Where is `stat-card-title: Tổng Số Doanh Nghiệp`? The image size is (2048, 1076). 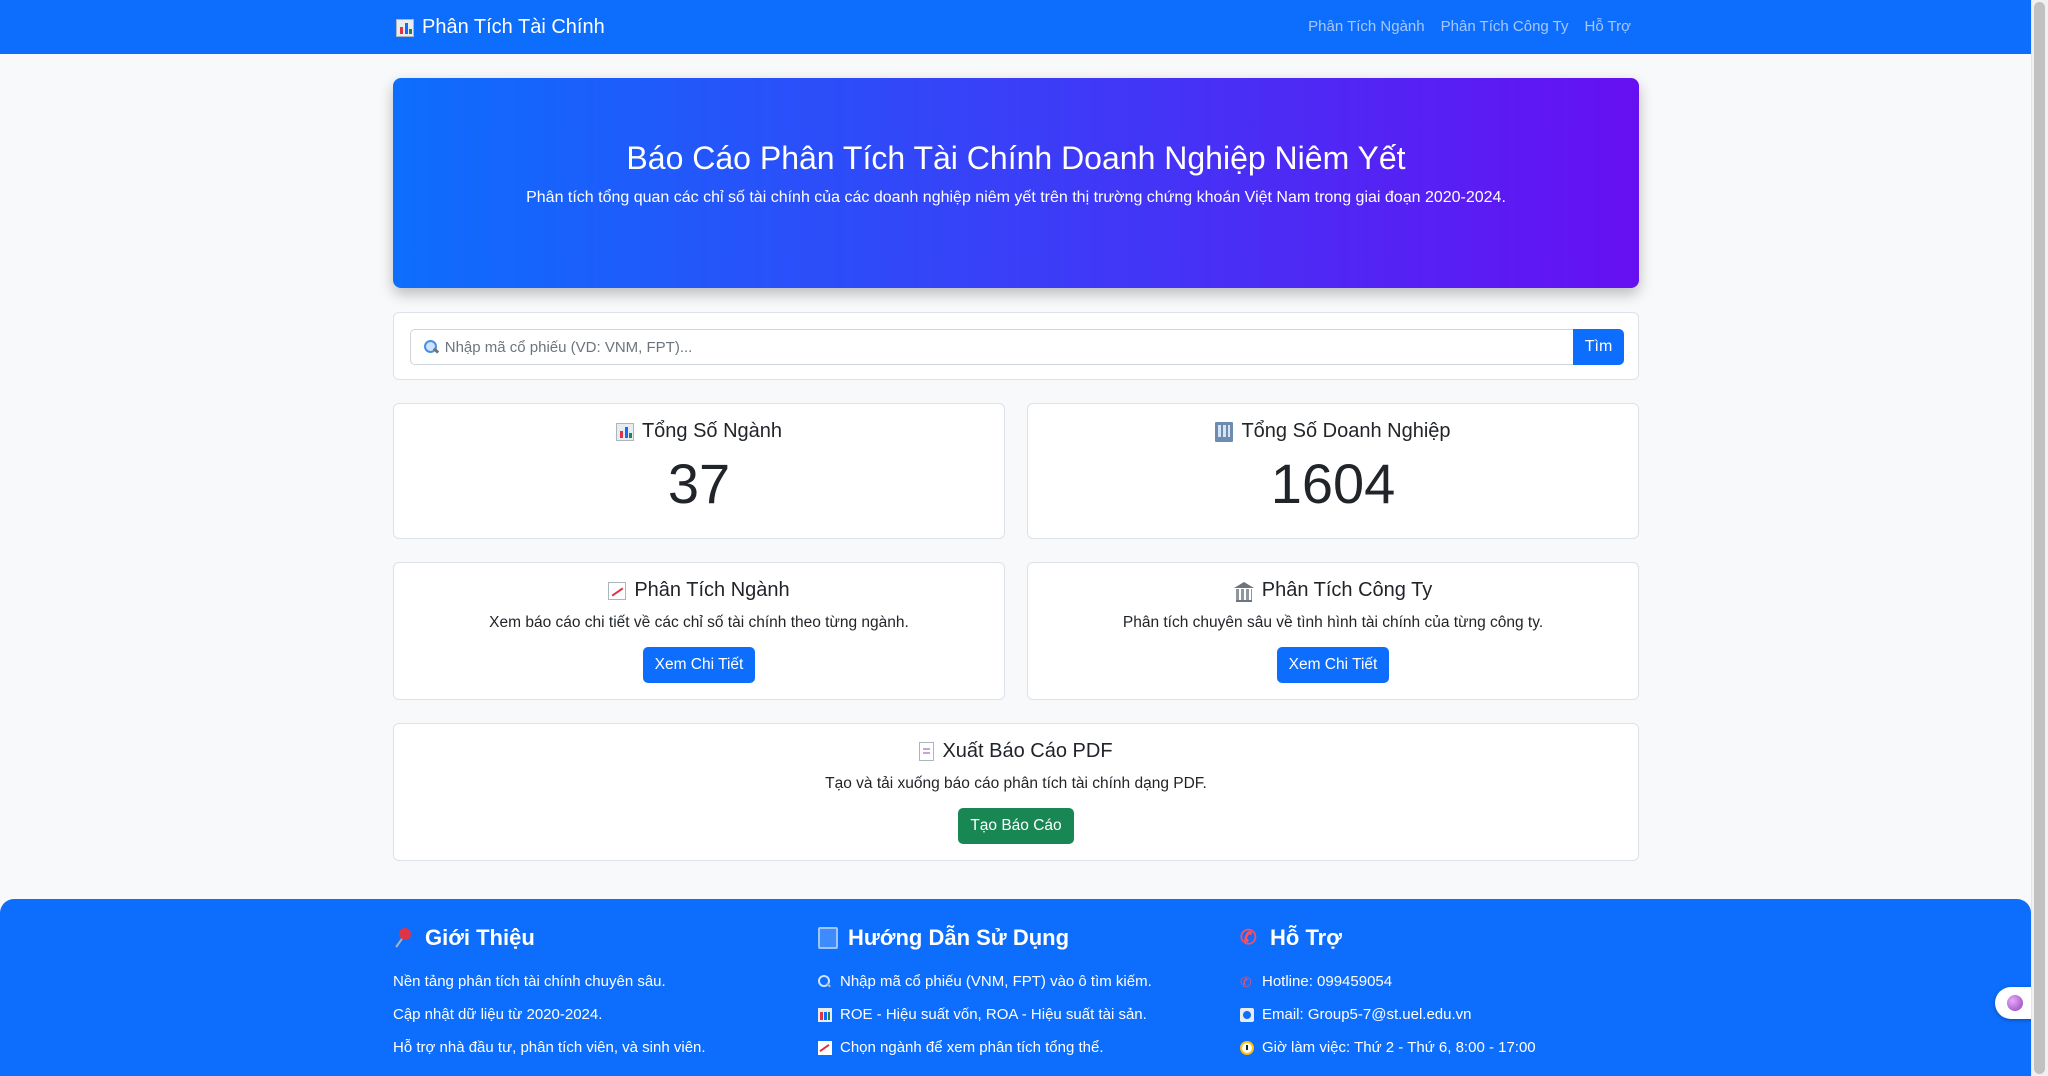 stat-card-title: Tổng Số Doanh Nghiệp is located at coordinates (1333, 431).